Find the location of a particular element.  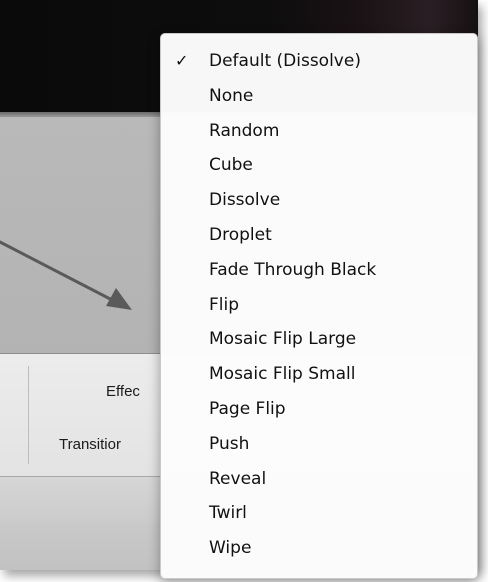

menu-item-reveal: Reveal is located at coordinates (319, 481).